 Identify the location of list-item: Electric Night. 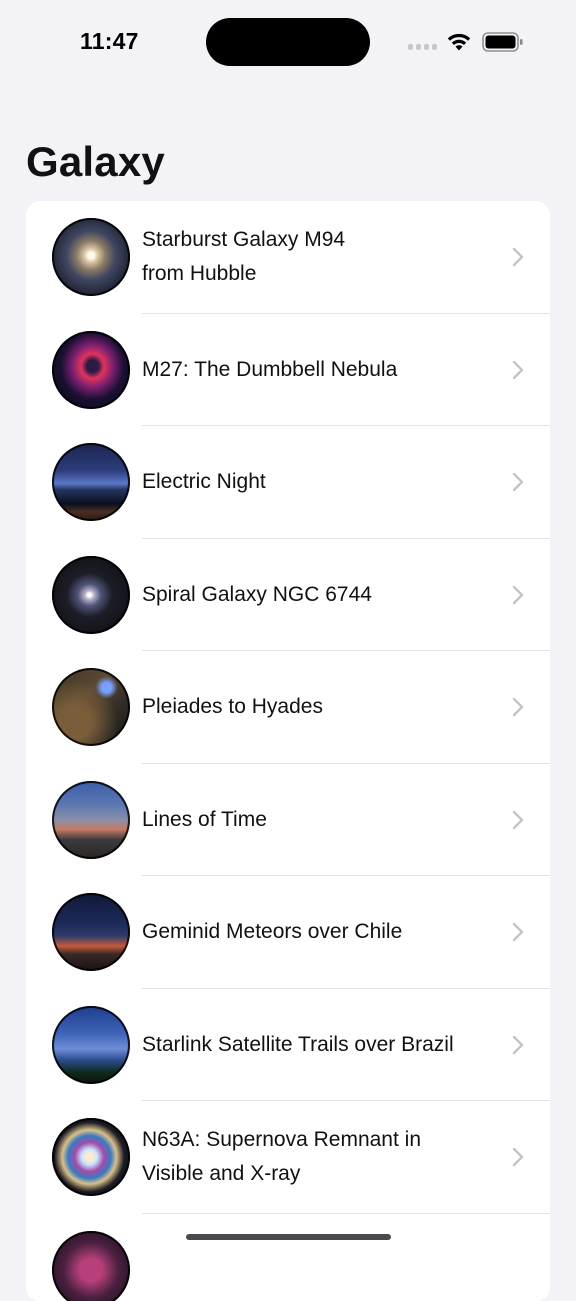
(288, 482).